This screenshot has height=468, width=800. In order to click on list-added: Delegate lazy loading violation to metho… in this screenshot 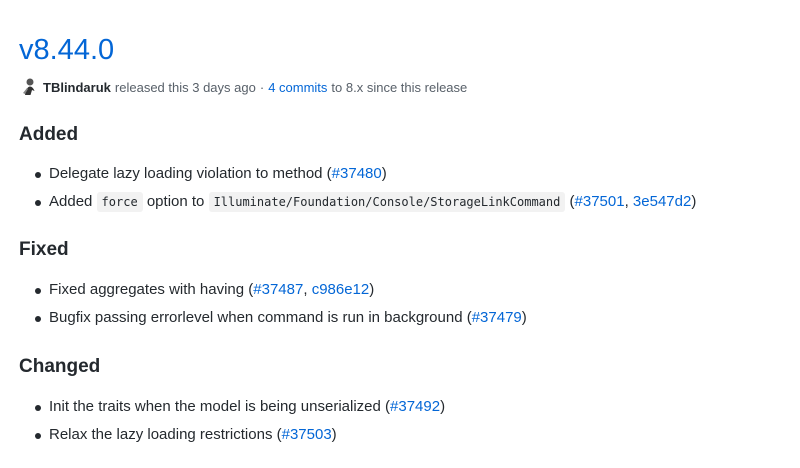, I will do `click(363, 188)`.